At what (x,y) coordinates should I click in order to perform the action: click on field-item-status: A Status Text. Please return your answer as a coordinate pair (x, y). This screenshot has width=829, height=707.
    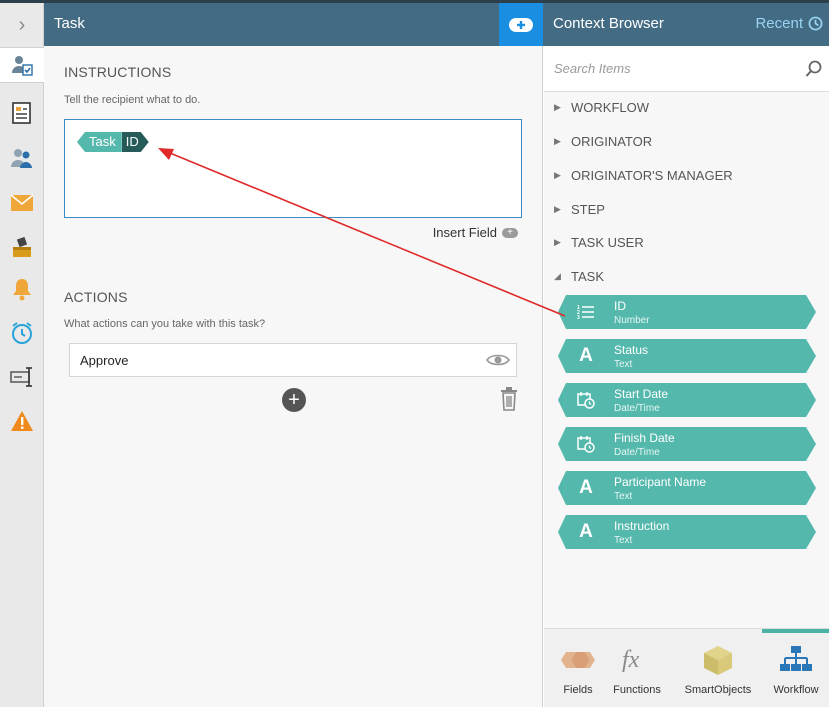
    Looking at the image, I should click on (687, 356).